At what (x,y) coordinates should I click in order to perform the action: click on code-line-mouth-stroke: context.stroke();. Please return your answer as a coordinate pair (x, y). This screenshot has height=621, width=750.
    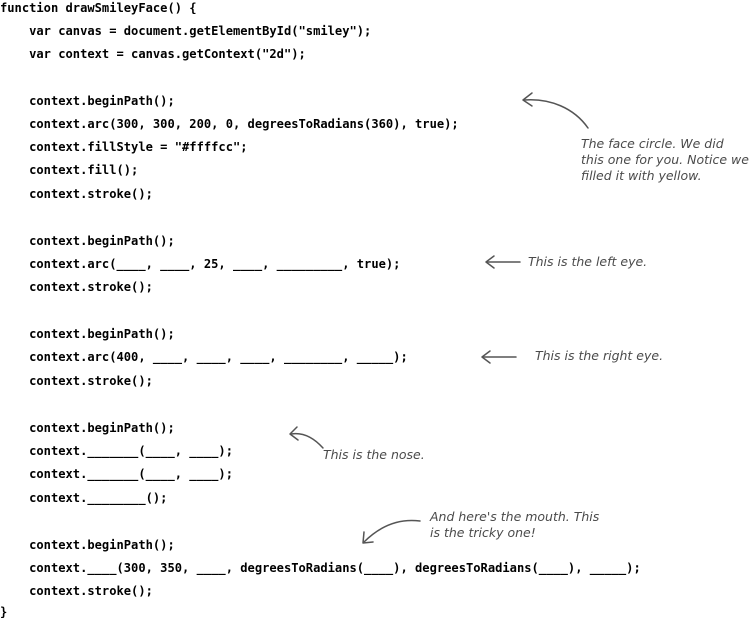
    Looking at the image, I should click on (76, 591).